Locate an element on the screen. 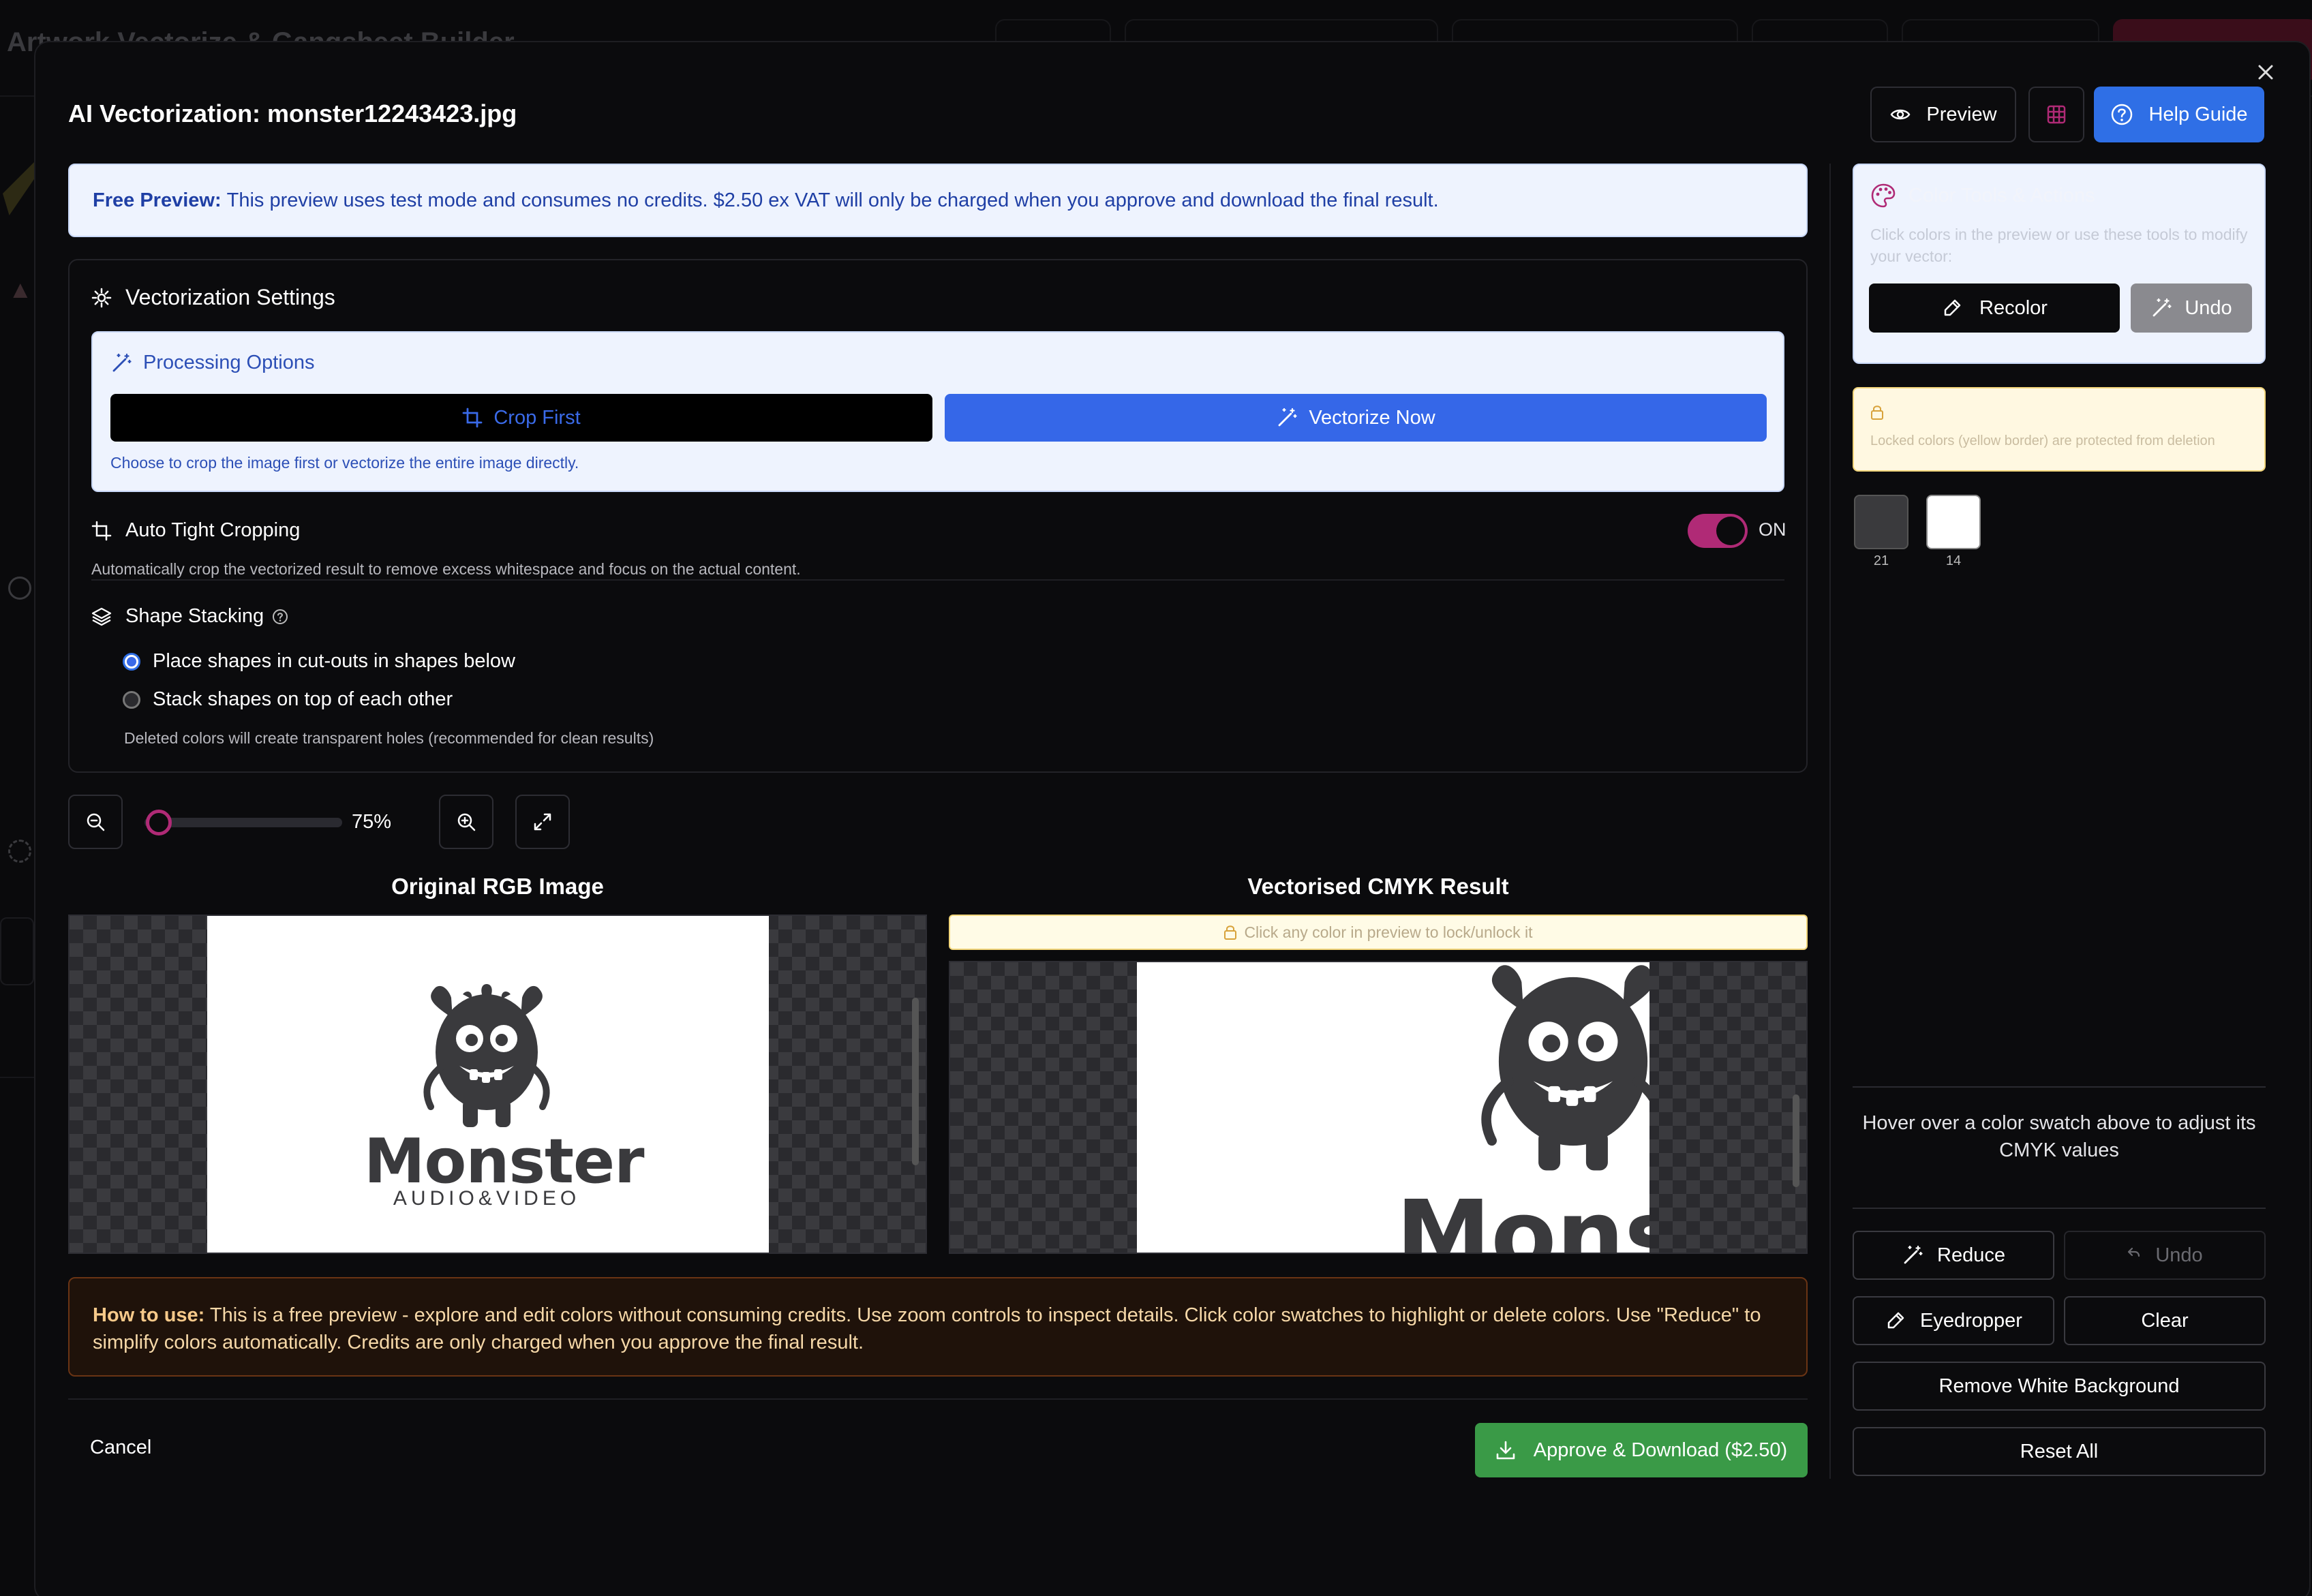 Image resolution: width=2312 pixels, height=1596 pixels. background-check-icon is located at coordinates (19, 588).